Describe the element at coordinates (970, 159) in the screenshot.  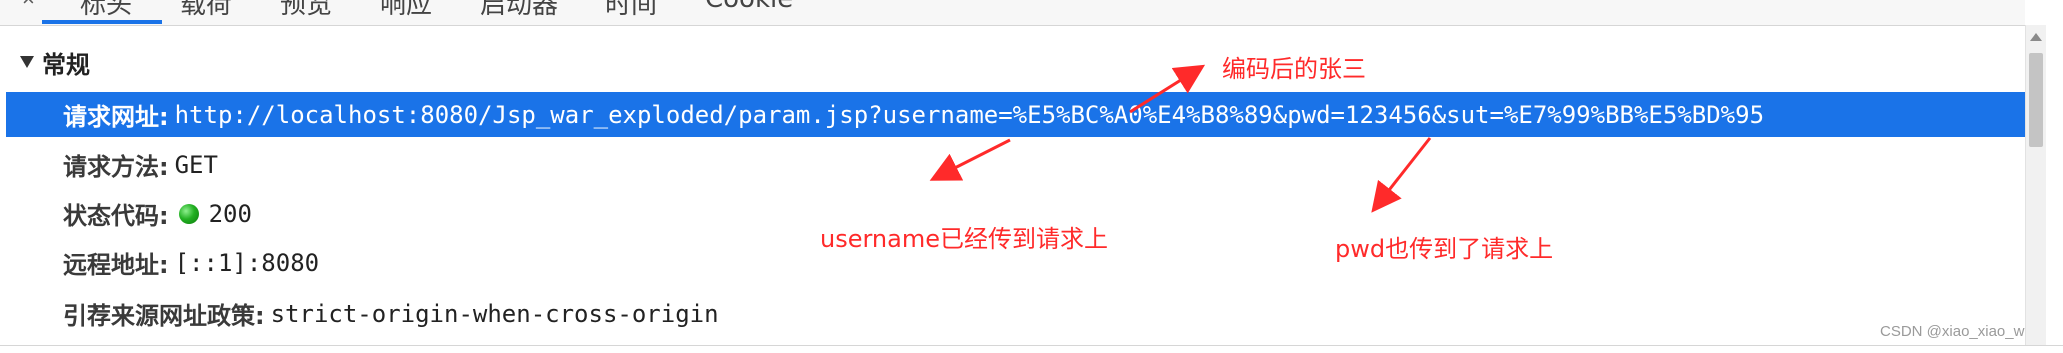
I see `username-arrow` at that location.